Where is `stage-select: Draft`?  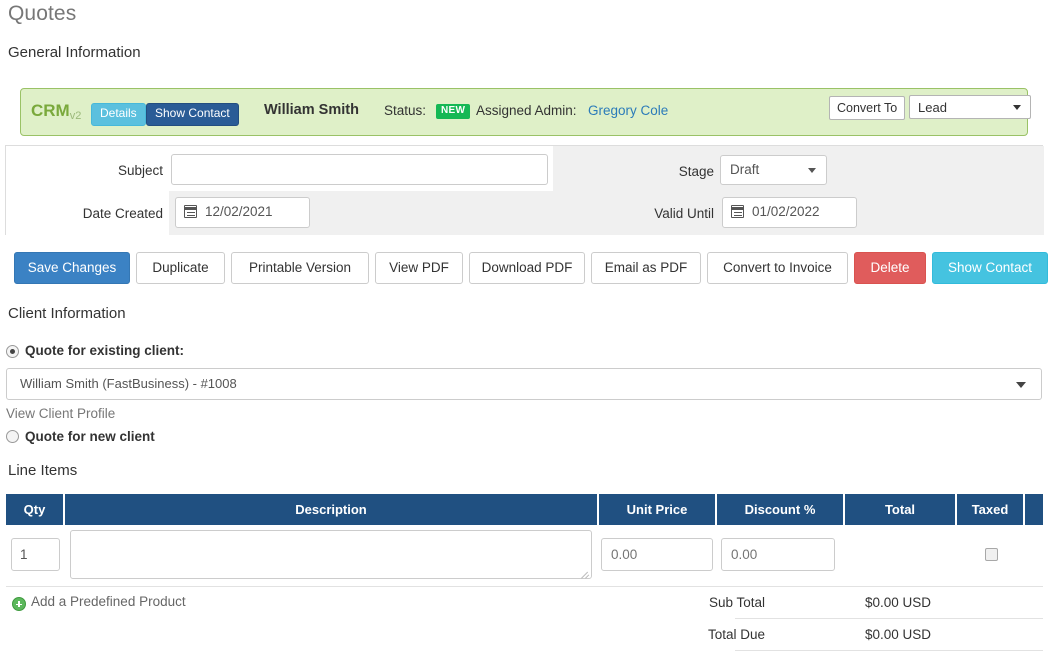
stage-select: Draft is located at coordinates (773, 170).